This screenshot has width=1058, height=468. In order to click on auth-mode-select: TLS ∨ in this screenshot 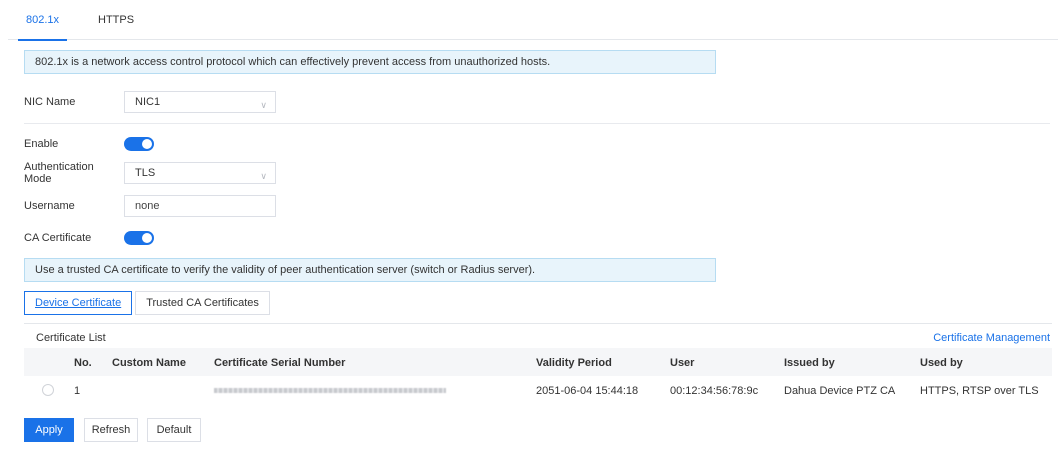, I will do `click(200, 173)`.